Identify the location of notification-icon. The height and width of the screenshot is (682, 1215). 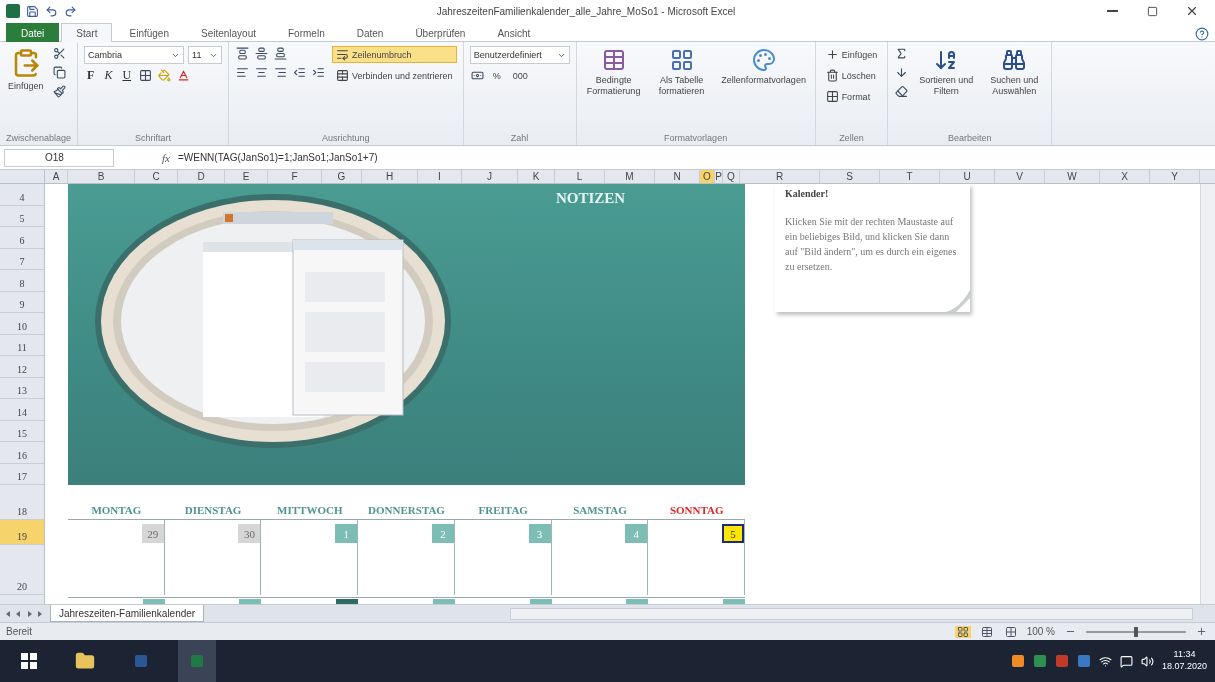
(1126, 661).